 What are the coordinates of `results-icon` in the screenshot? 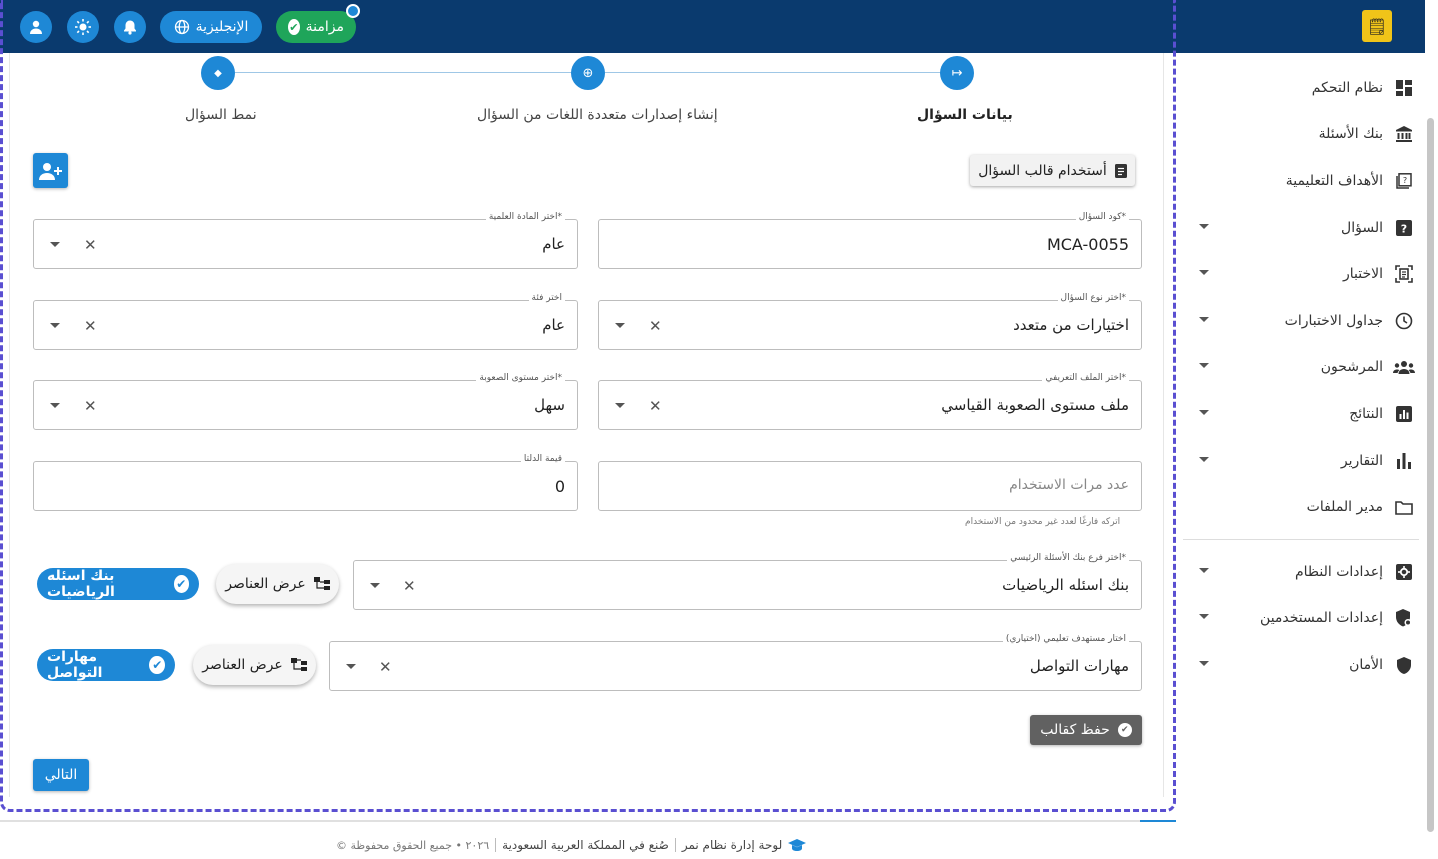 It's located at (1404, 414).